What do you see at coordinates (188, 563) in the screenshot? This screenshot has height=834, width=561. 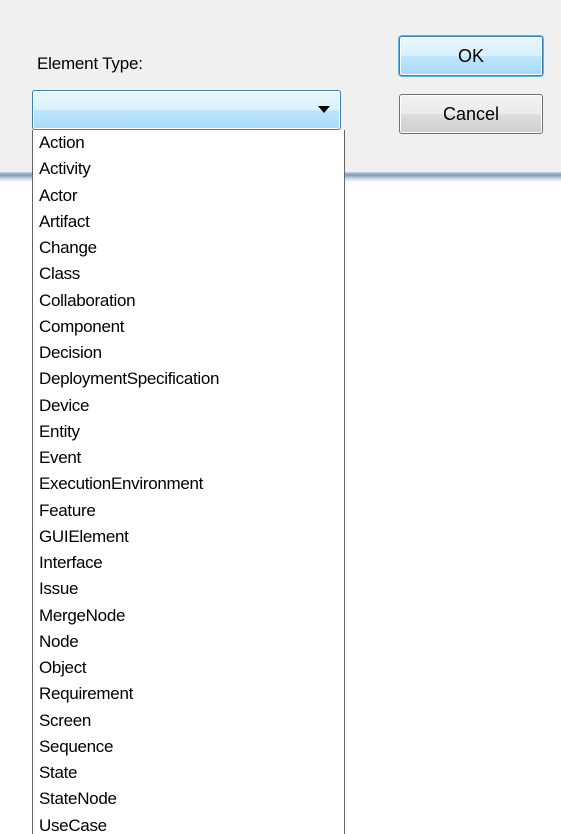 I see `dropdown-option: Interface` at bounding box center [188, 563].